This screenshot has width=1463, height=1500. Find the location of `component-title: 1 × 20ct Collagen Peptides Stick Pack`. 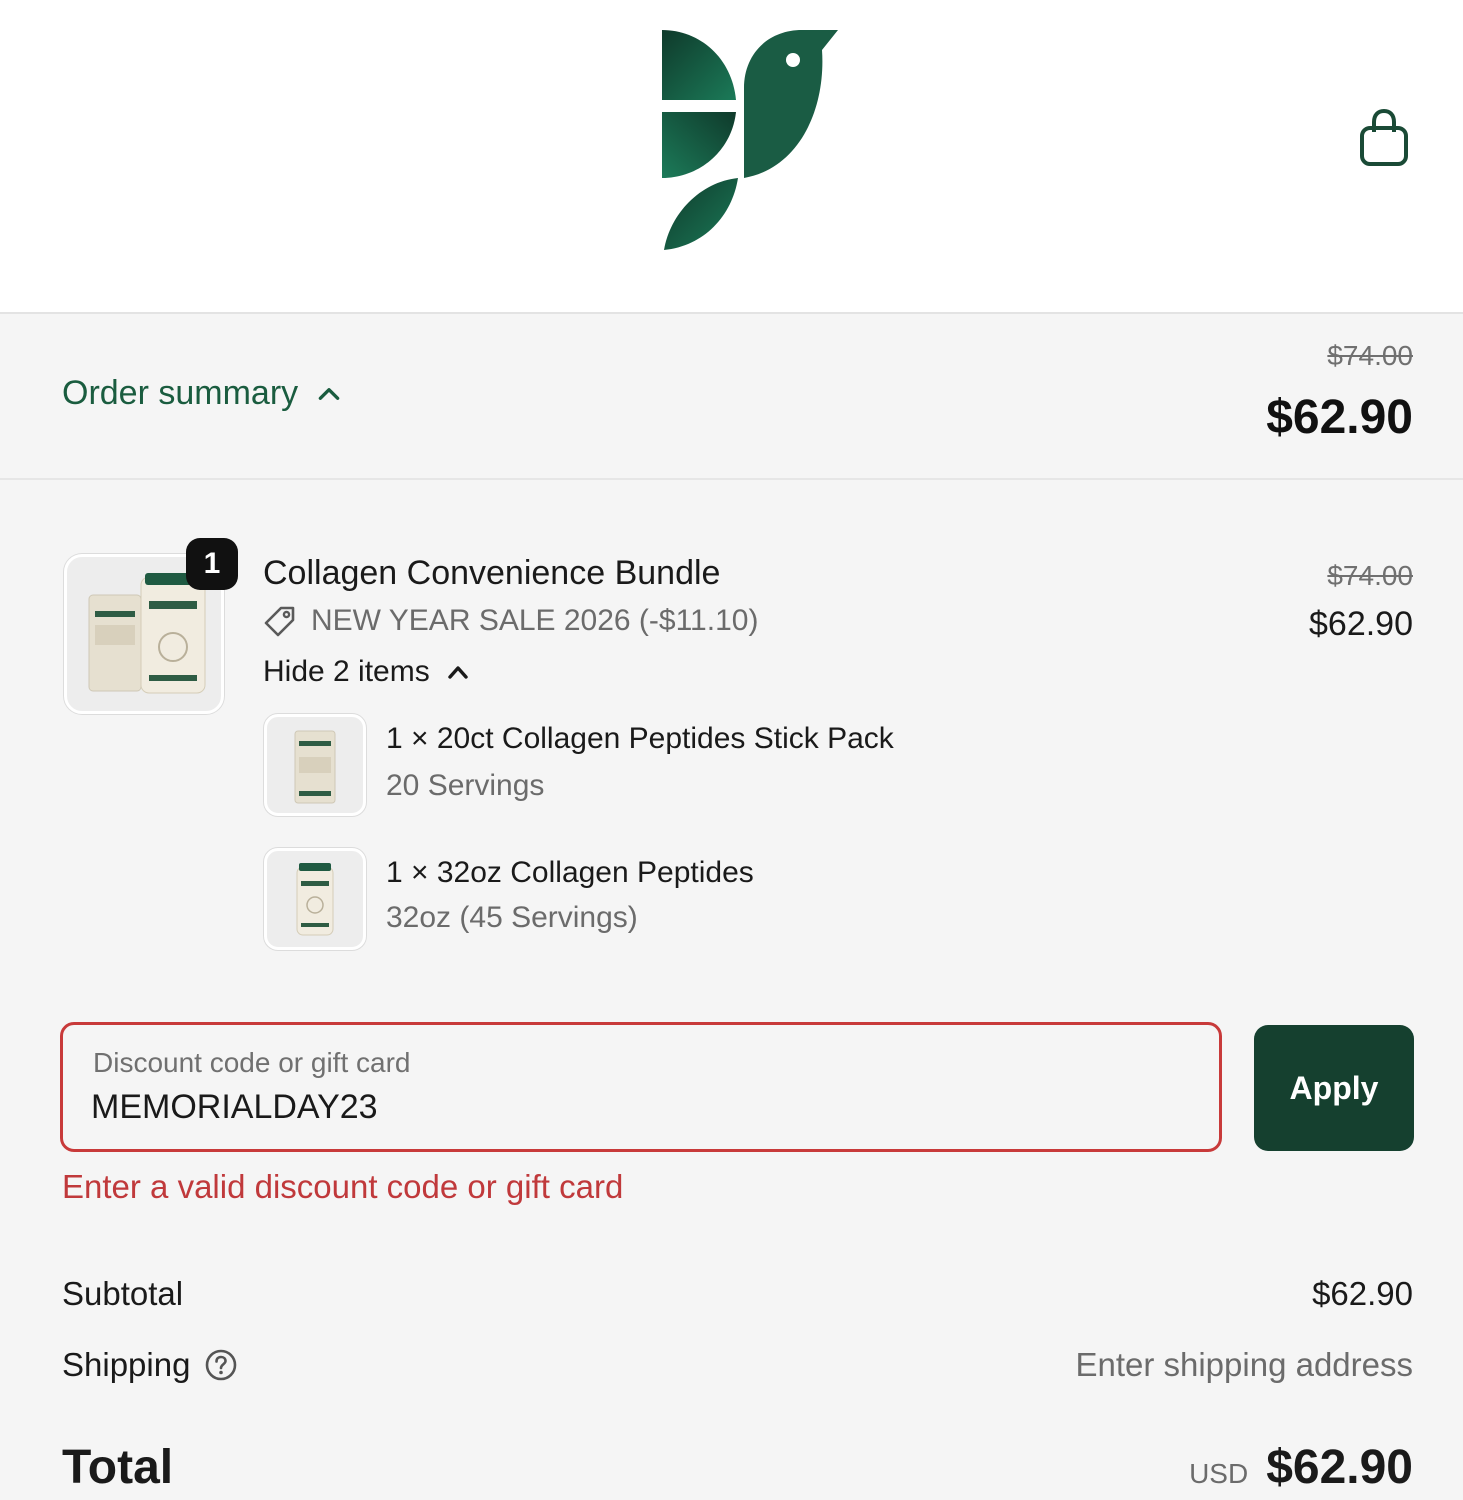

component-title: 1 × 20ct Collagen Peptides Stick Pack is located at coordinates (640, 738).